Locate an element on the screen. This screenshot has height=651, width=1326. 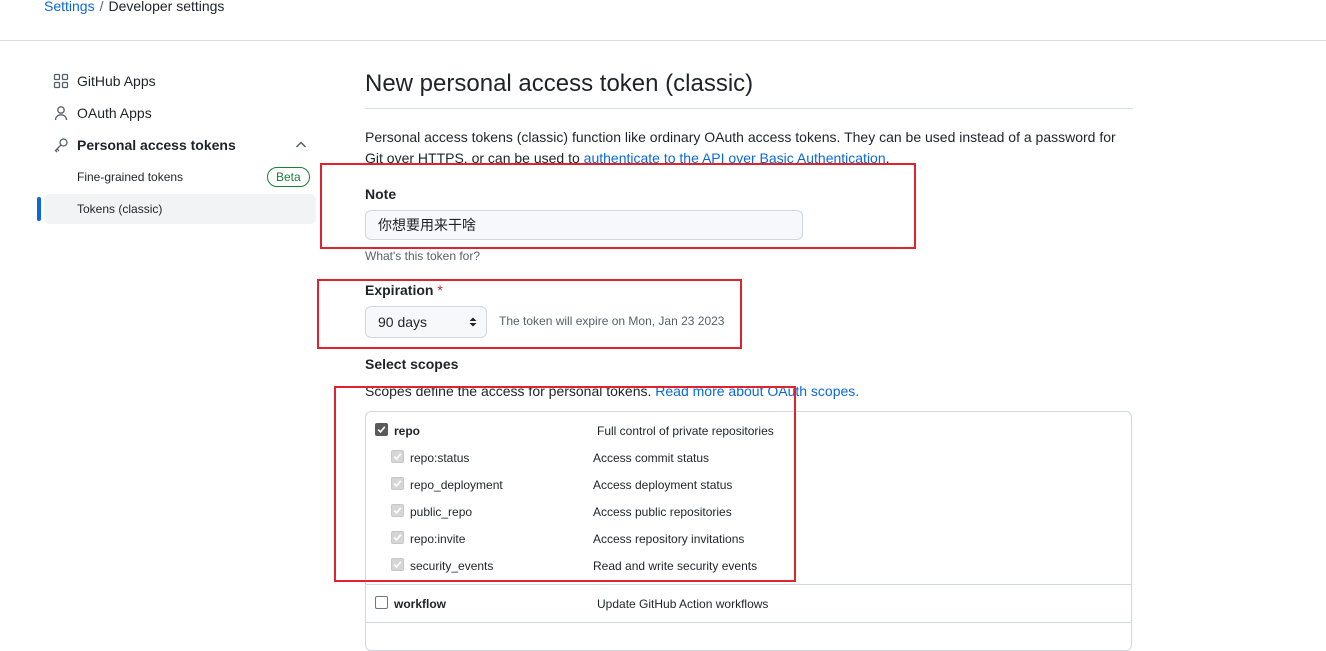
breadcrumb: Settings / Developer settings is located at coordinates (134, 7).